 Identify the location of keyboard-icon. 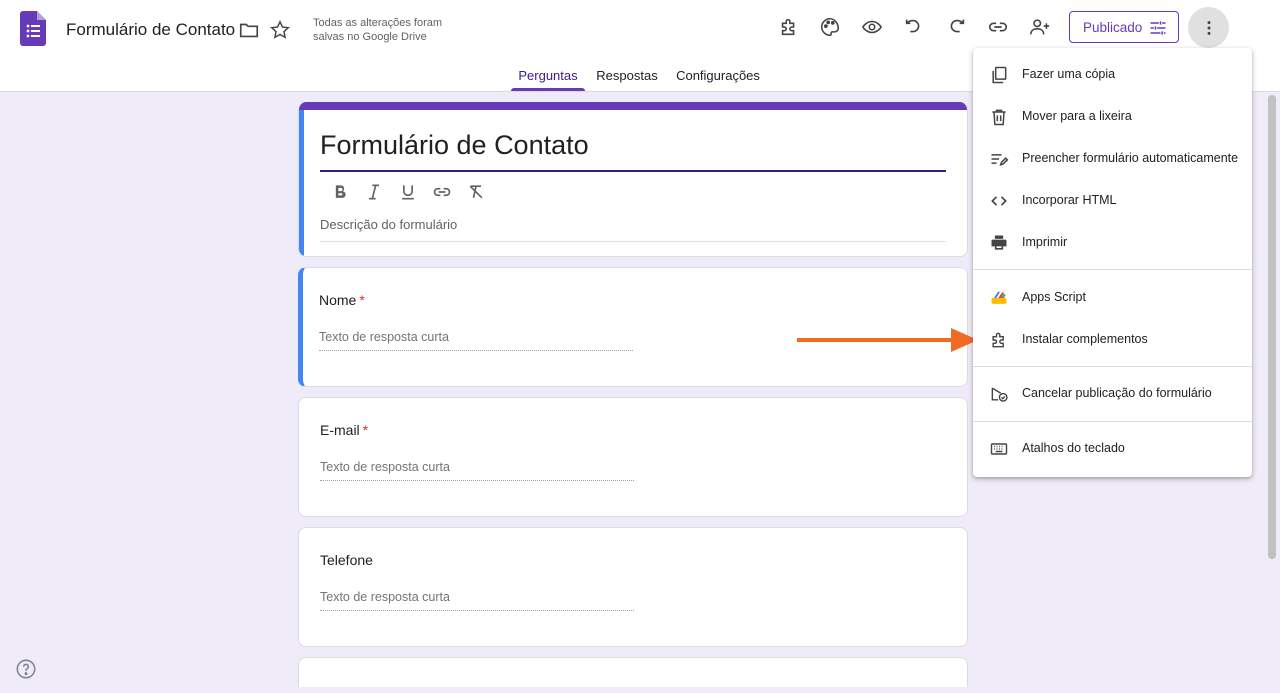
(999, 449).